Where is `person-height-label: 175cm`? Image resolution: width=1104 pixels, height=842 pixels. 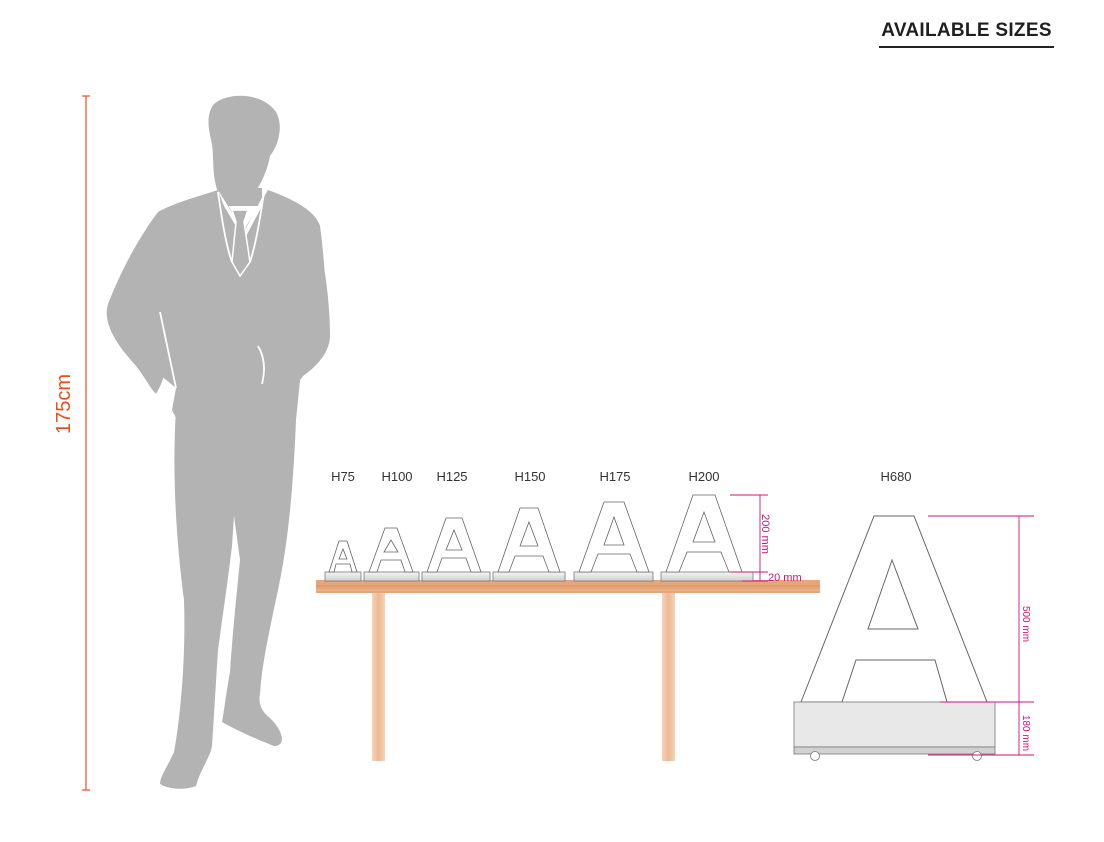
person-height-label: 175cm is located at coordinates (64, 404).